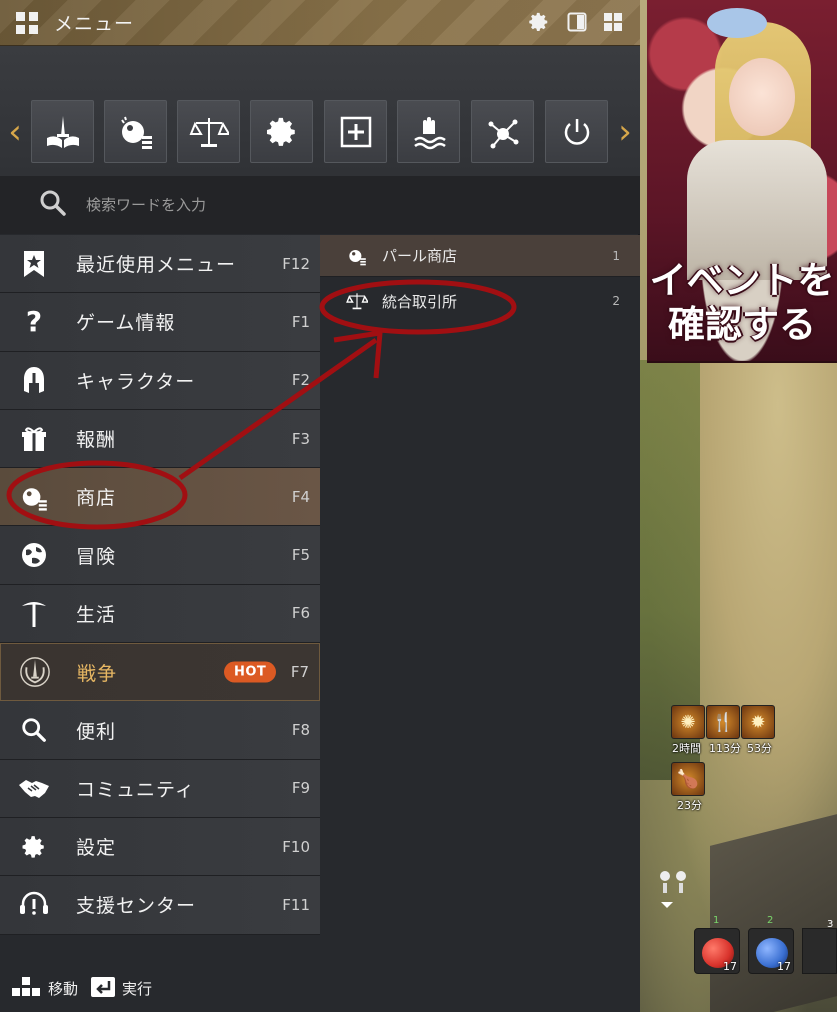  I want to click on buff-timer: 2時間, so click(686, 748).